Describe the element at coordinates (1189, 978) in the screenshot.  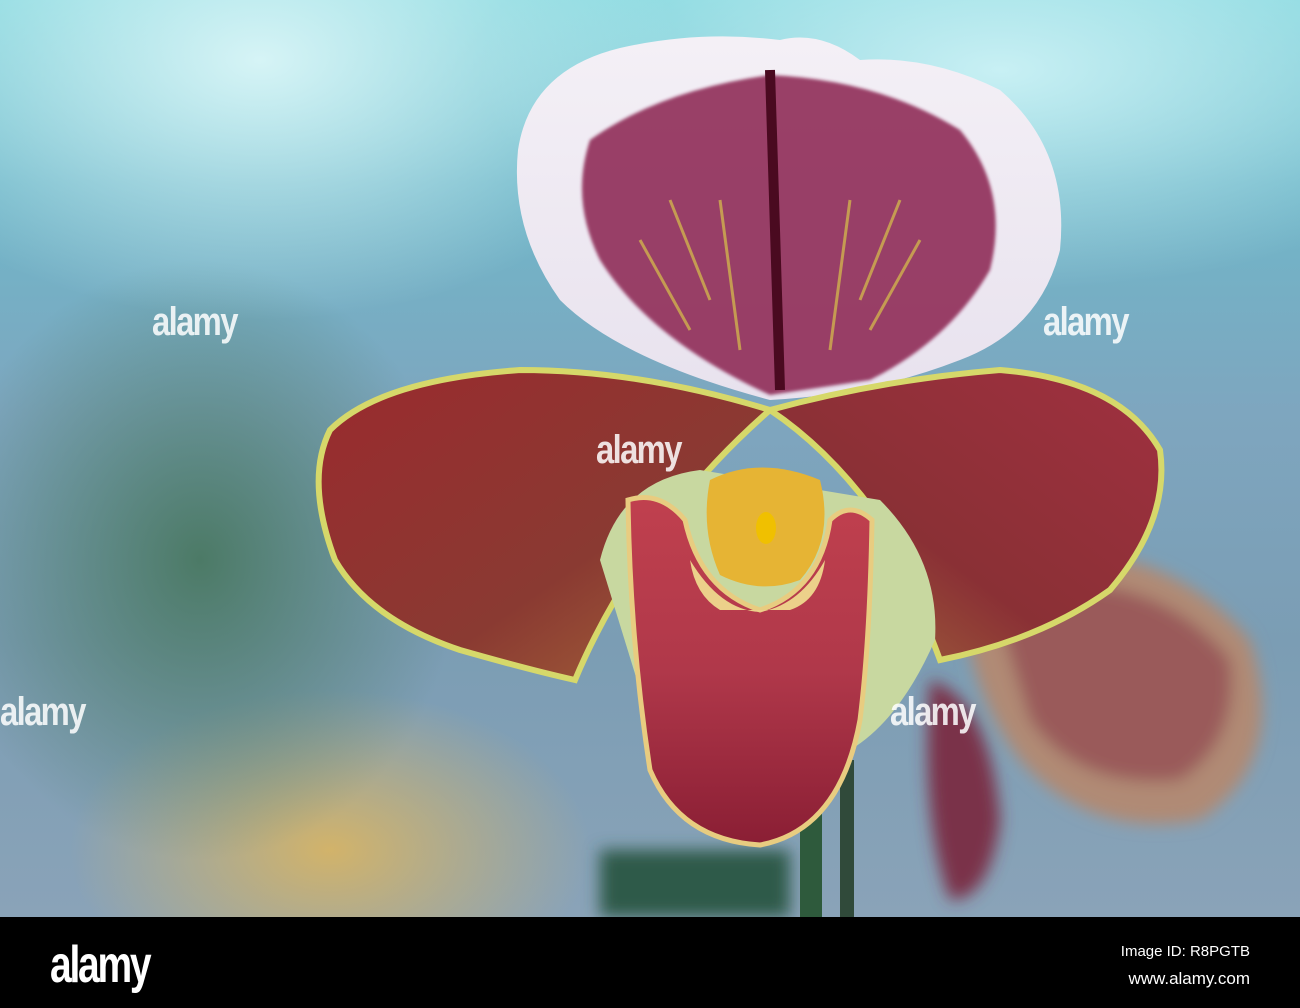
I see `site-url: www.alamy.com` at that location.